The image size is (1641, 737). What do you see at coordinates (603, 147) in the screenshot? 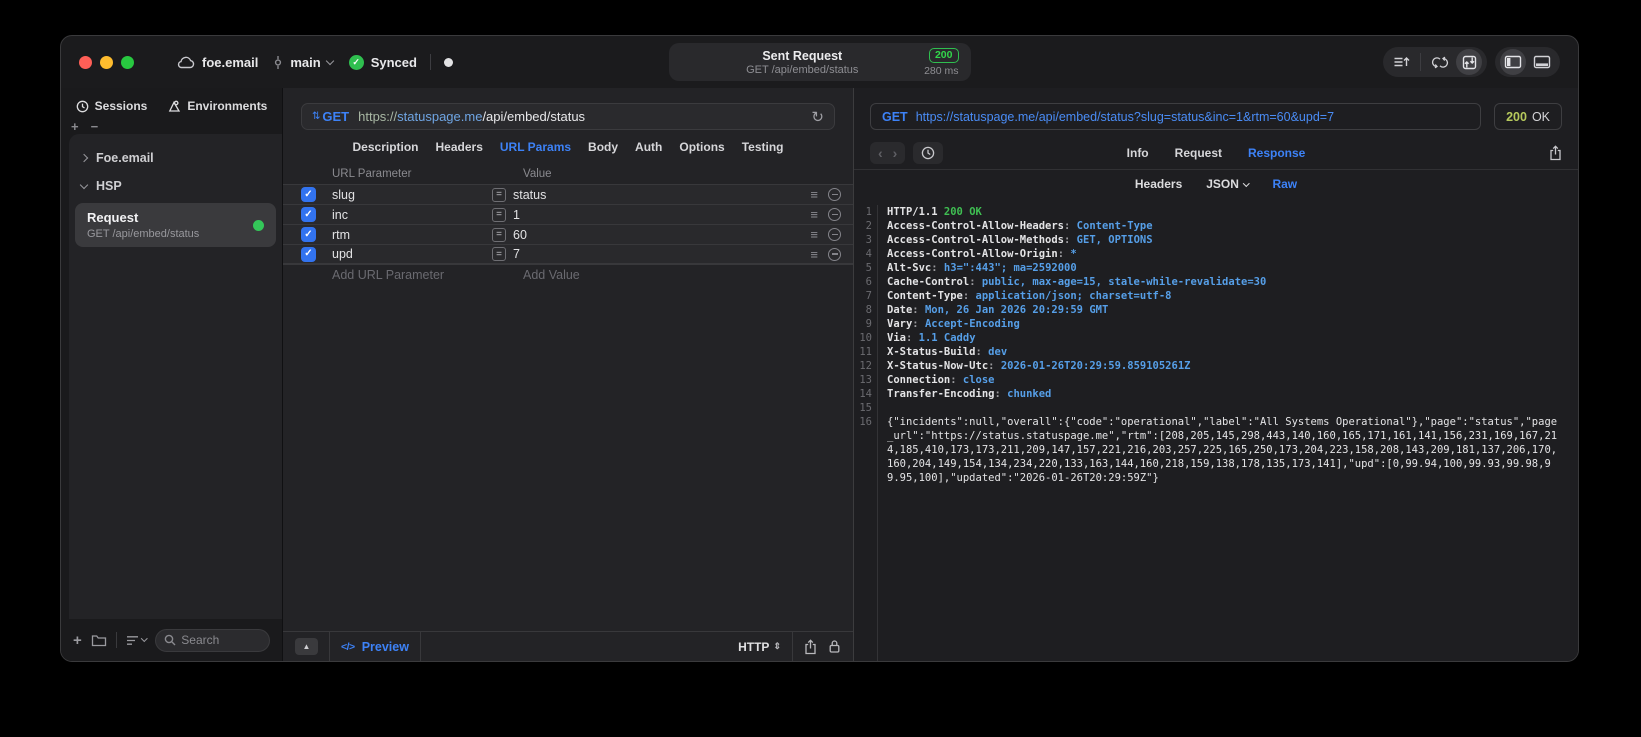
I see `tab-body: Body` at bounding box center [603, 147].